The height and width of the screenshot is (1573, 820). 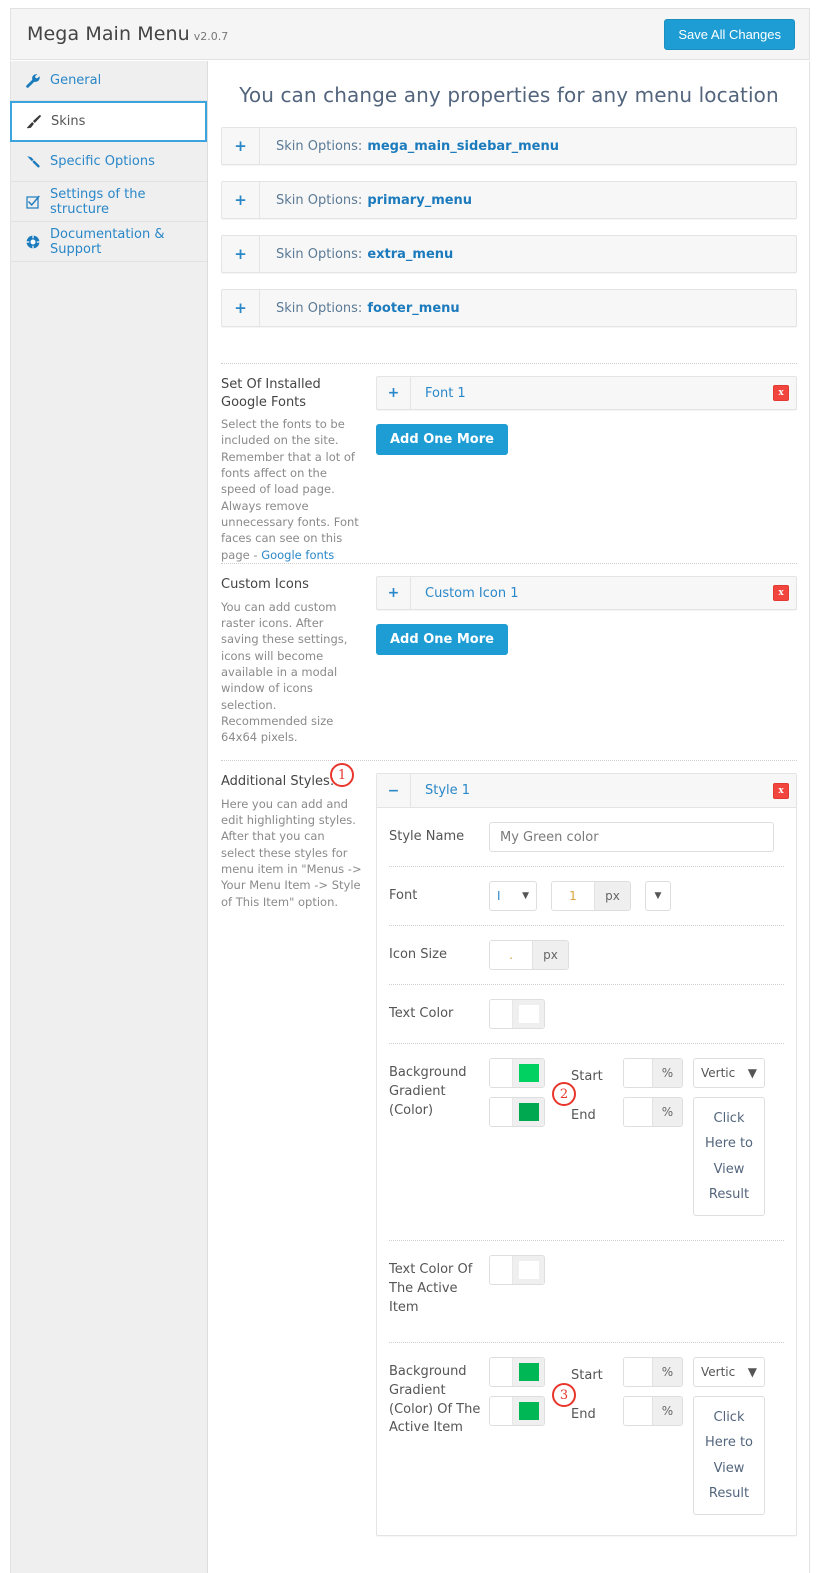 I want to click on sidebar-item-general: General, so click(x=109, y=81).